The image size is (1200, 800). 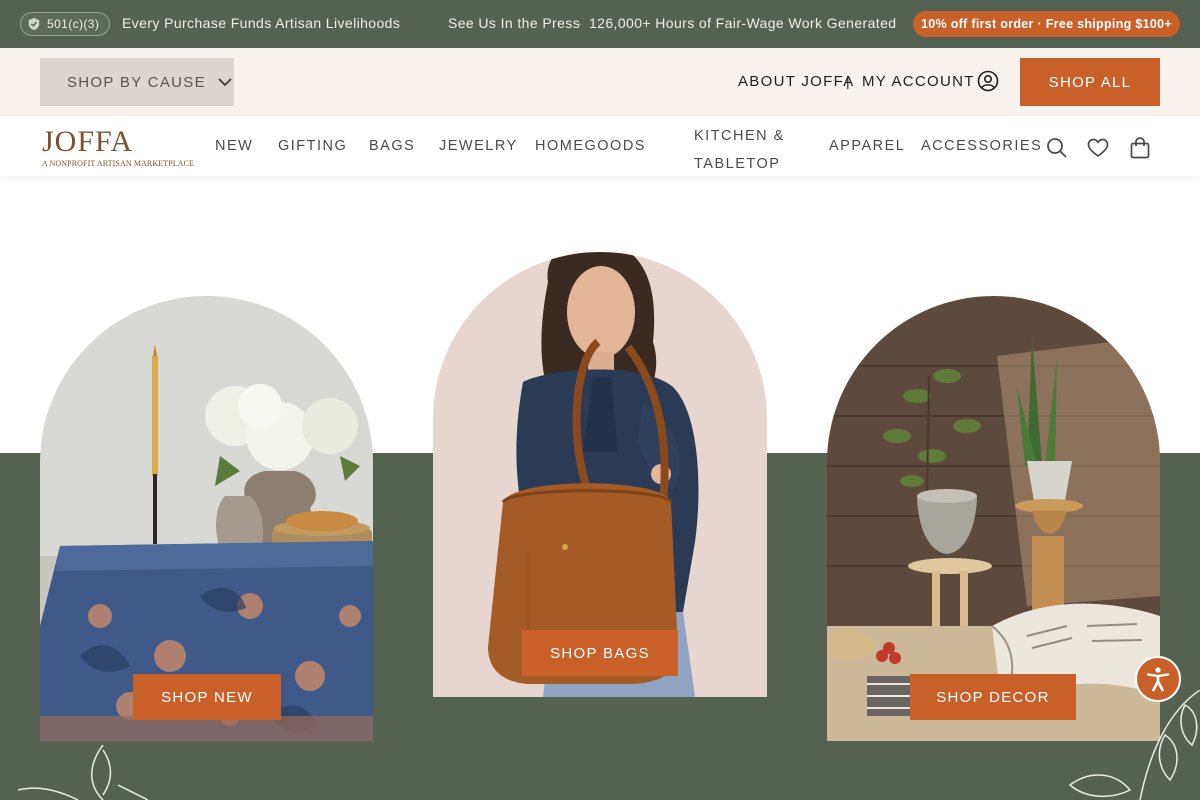 I want to click on shop-by-cause-label: SHOP BY CAUSE, so click(x=136, y=82).